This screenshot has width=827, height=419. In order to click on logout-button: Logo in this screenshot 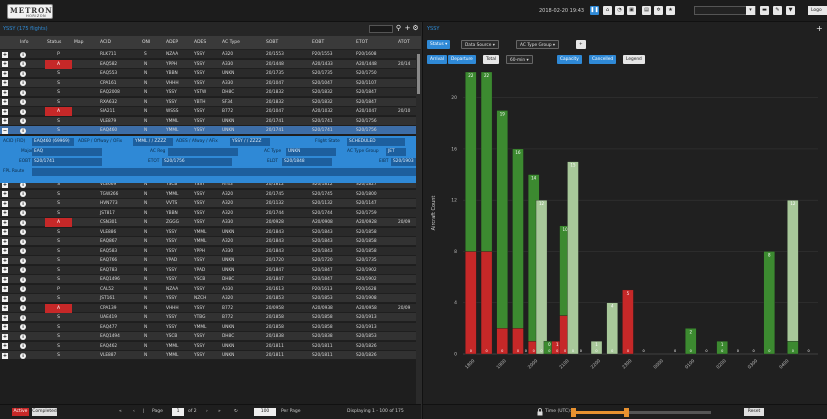, I will do `click(817, 10)`.